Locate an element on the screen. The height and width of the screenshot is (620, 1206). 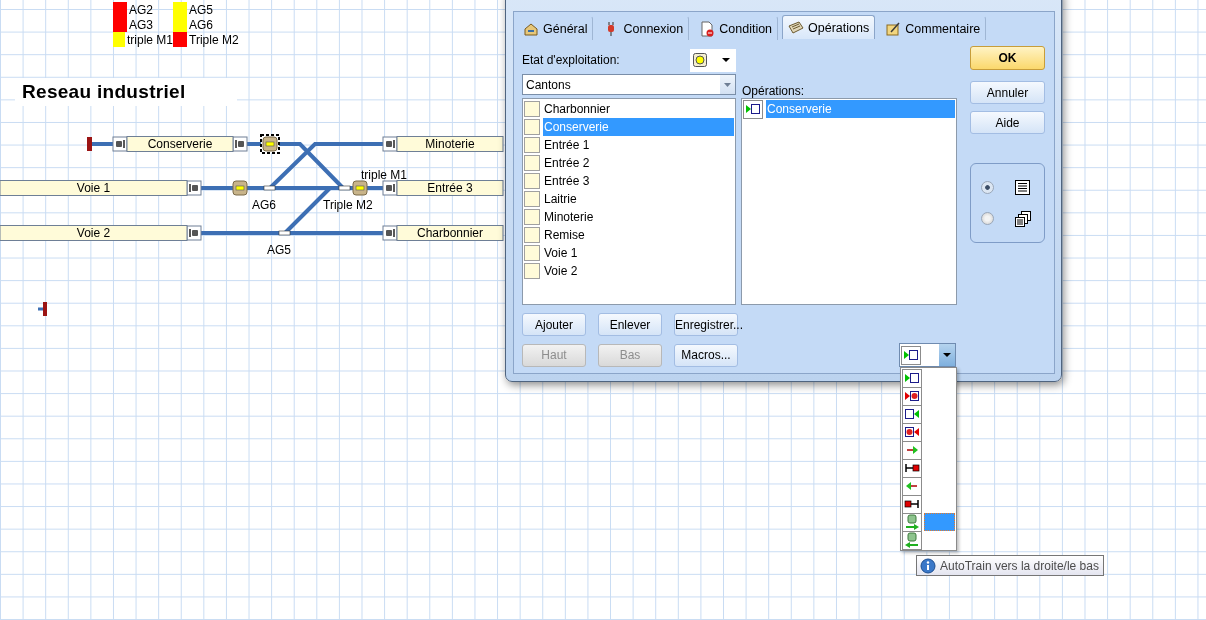
field-label: Etat d'exploitation: is located at coordinates (571, 60).